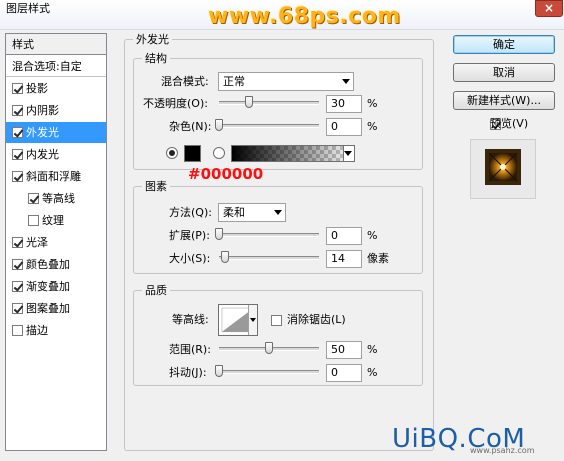 This screenshot has width=564, height=461. I want to click on opacity-input: 30, so click(344, 104).